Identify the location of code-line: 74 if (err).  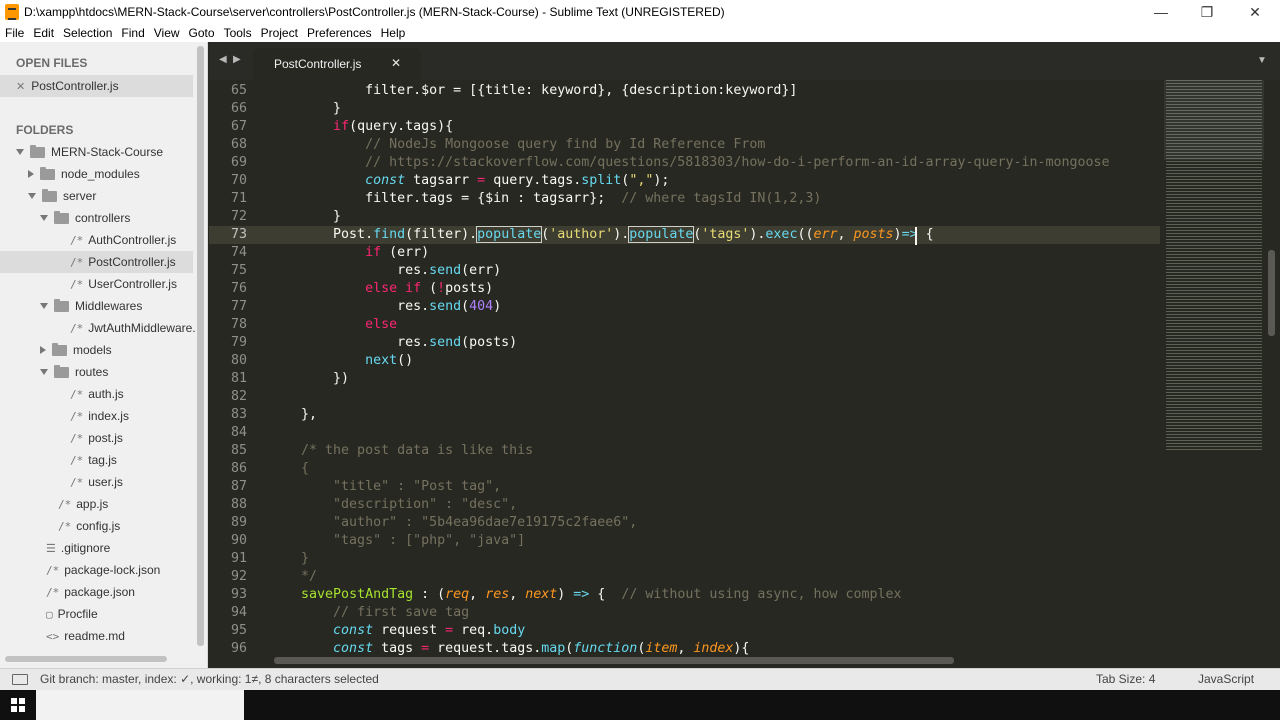
(684, 253).